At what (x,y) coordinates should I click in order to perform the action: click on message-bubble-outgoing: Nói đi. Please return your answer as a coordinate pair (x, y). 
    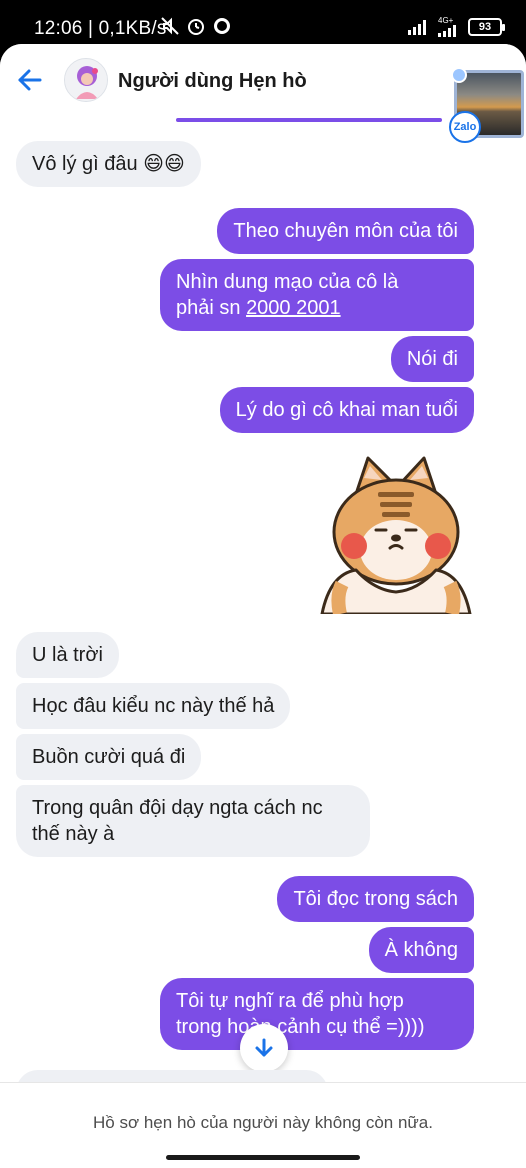
    Looking at the image, I should click on (432, 359).